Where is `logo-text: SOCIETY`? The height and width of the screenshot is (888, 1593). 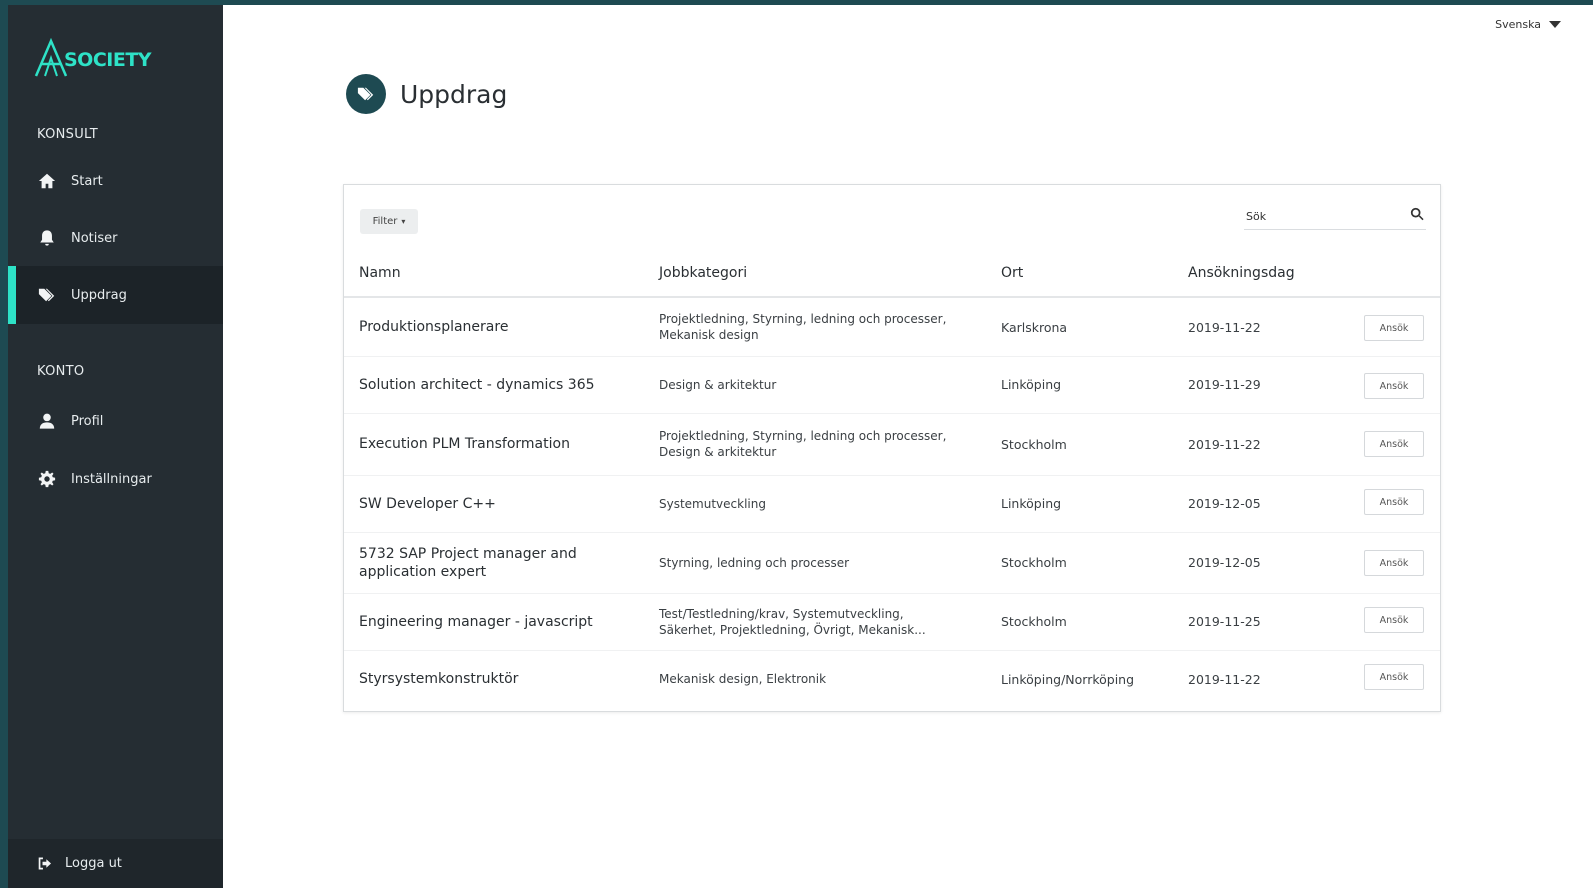
logo-text: SOCIETY is located at coordinates (108, 60).